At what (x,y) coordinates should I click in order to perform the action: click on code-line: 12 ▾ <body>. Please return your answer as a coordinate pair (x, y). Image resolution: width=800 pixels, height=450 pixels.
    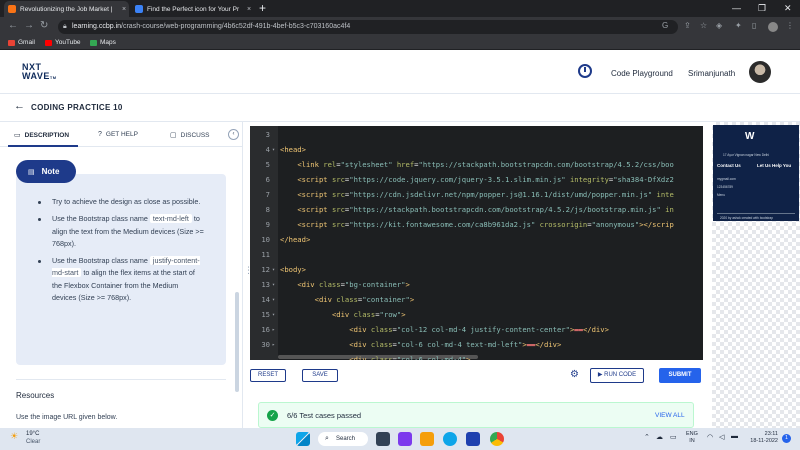
    Looking at the image, I should click on (476, 270).